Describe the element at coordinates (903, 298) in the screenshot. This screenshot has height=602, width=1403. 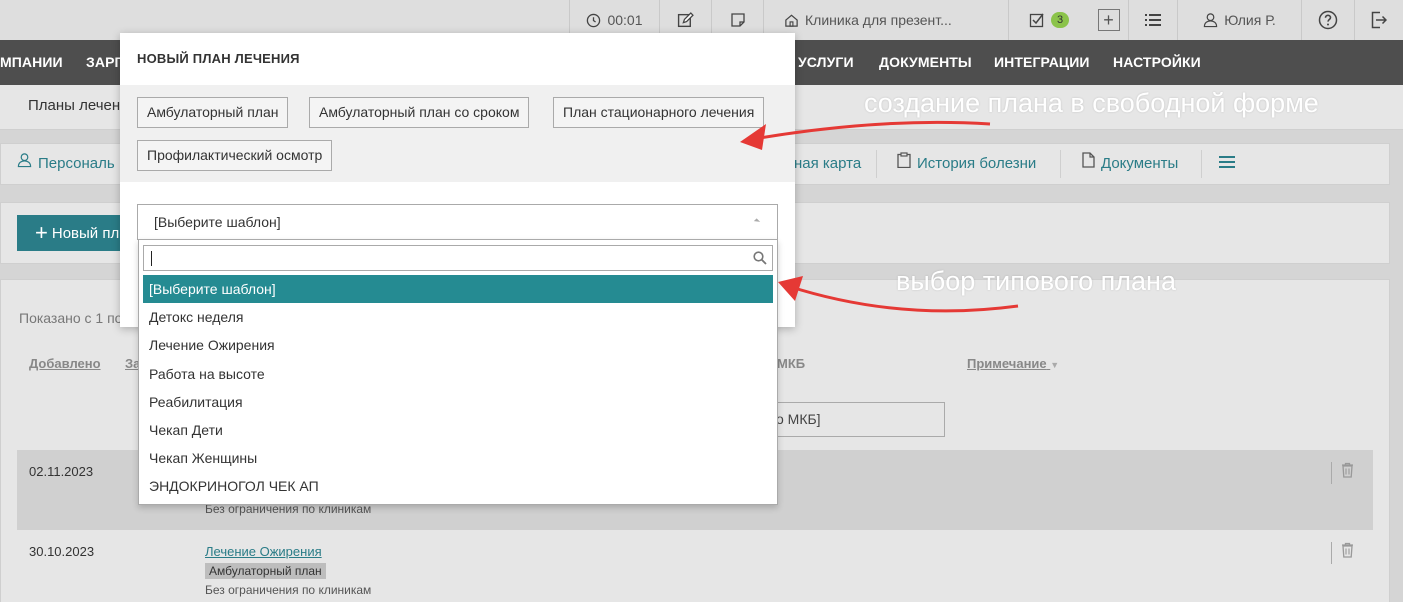
I see `arrow-template` at that location.